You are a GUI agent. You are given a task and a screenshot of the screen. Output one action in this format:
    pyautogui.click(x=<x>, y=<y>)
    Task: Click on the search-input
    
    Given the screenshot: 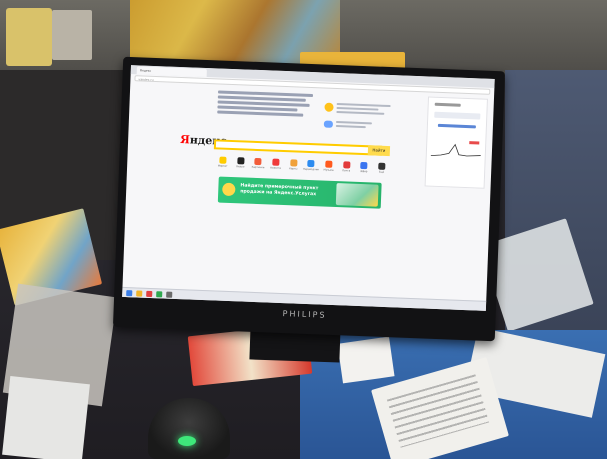 What is the action you would take?
    pyautogui.click(x=298, y=147)
    